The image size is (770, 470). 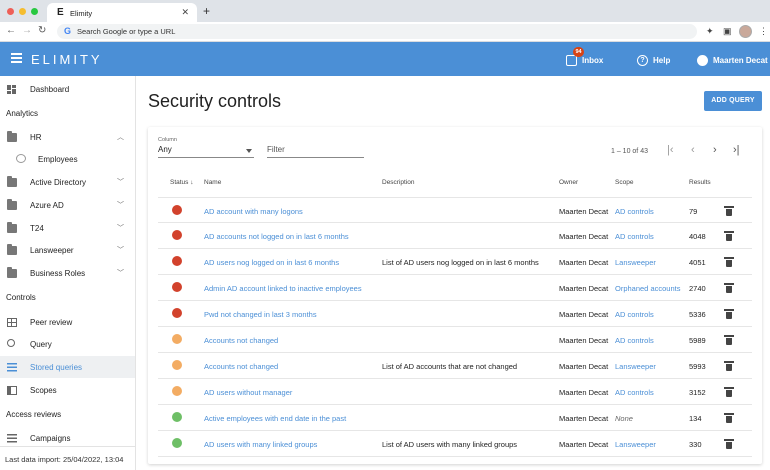 I want to click on user-menu-button: Maarten Decat, so click(x=732, y=60).